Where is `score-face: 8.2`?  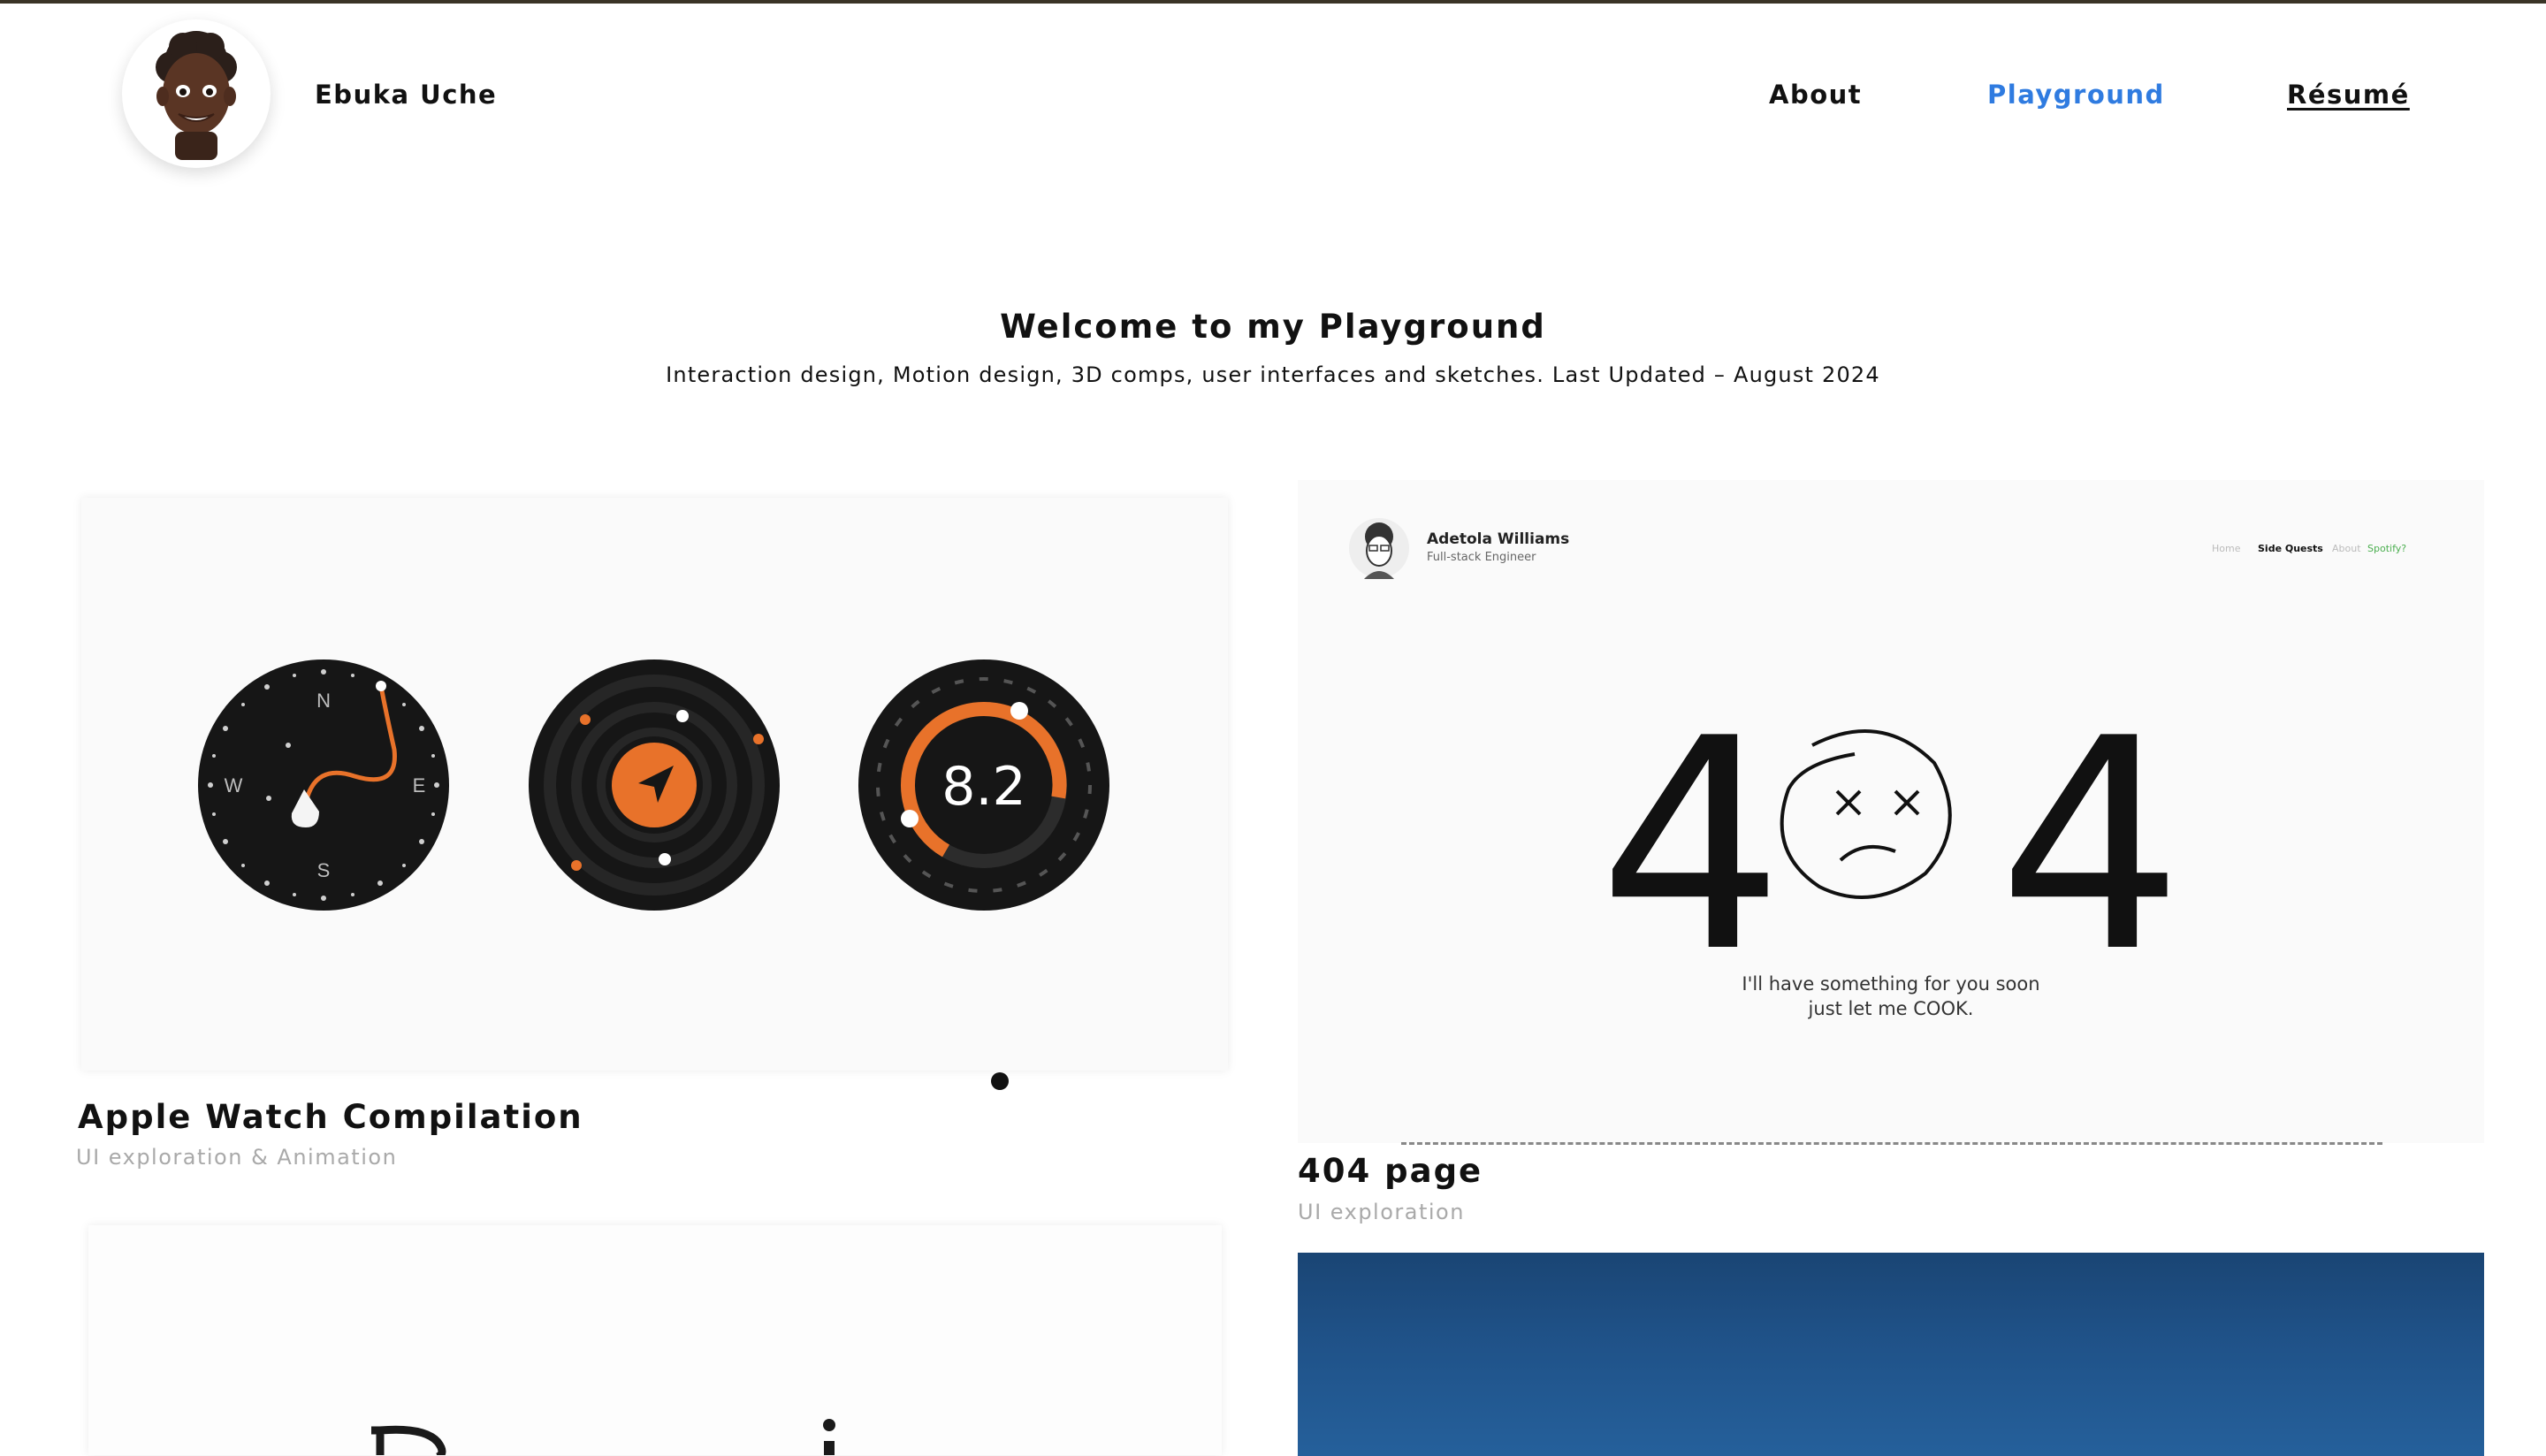 score-face: 8.2 is located at coordinates (984, 785).